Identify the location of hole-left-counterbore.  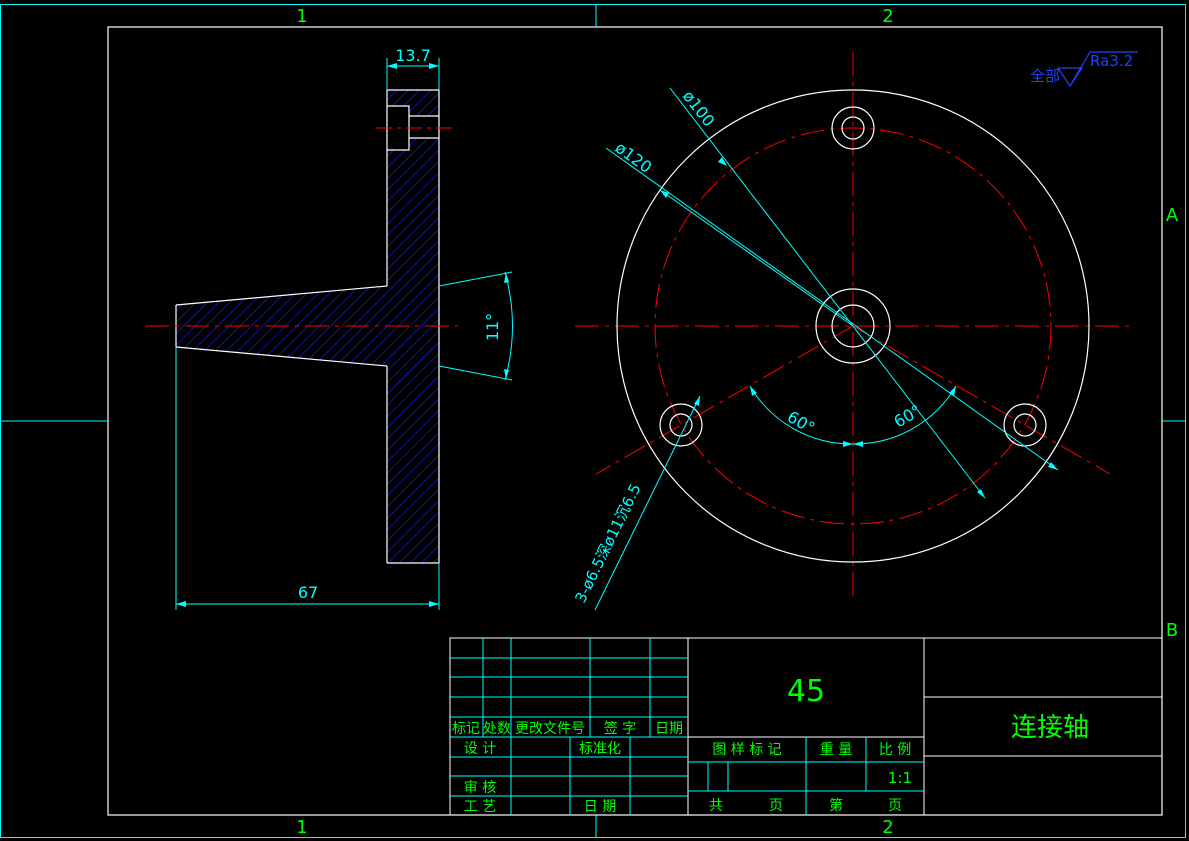
(681, 425).